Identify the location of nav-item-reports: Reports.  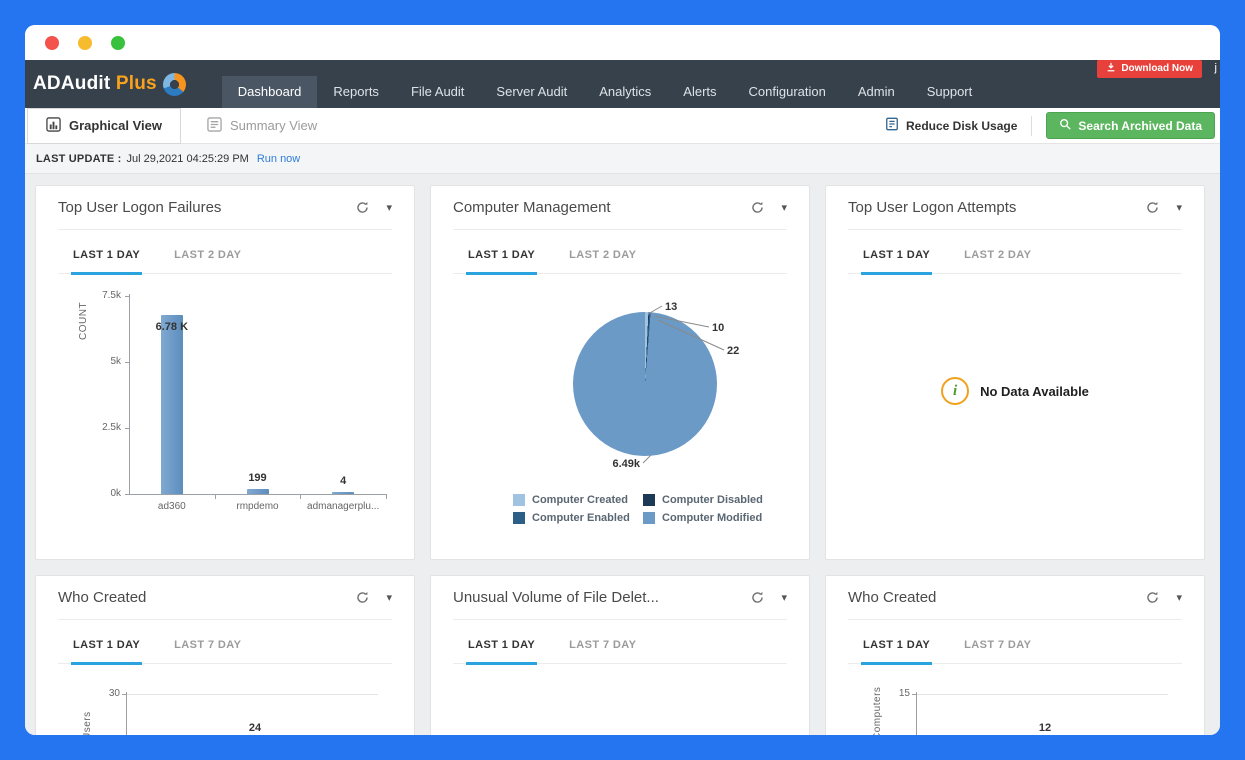
(356, 92).